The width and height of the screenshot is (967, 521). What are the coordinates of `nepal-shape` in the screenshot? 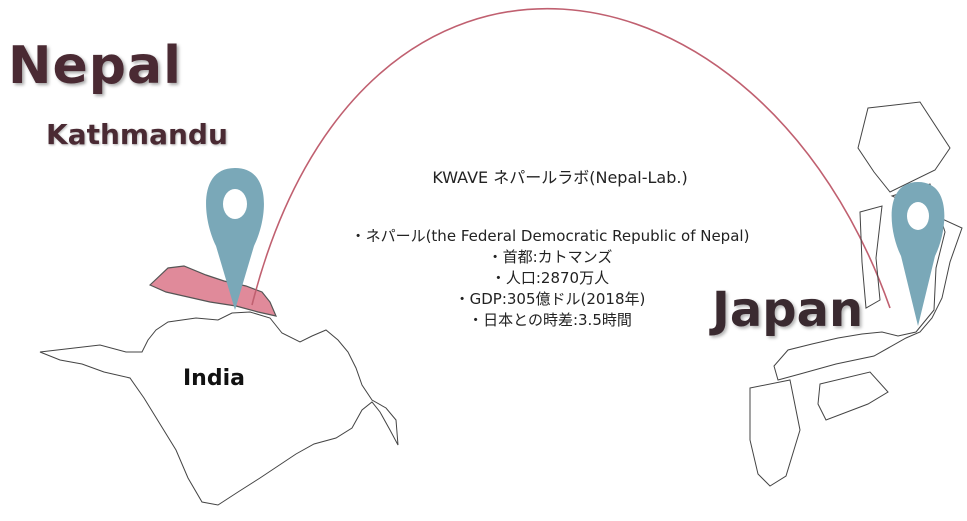 It's located at (213, 291).